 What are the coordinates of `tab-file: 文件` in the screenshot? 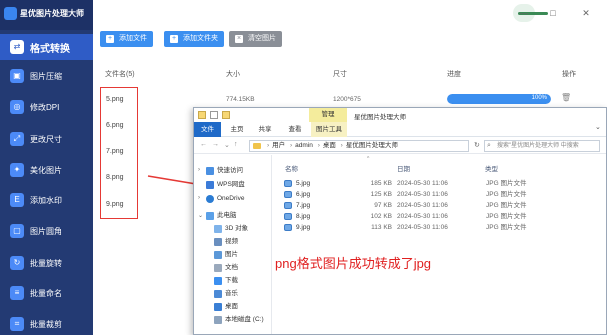 It's located at (207, 129).